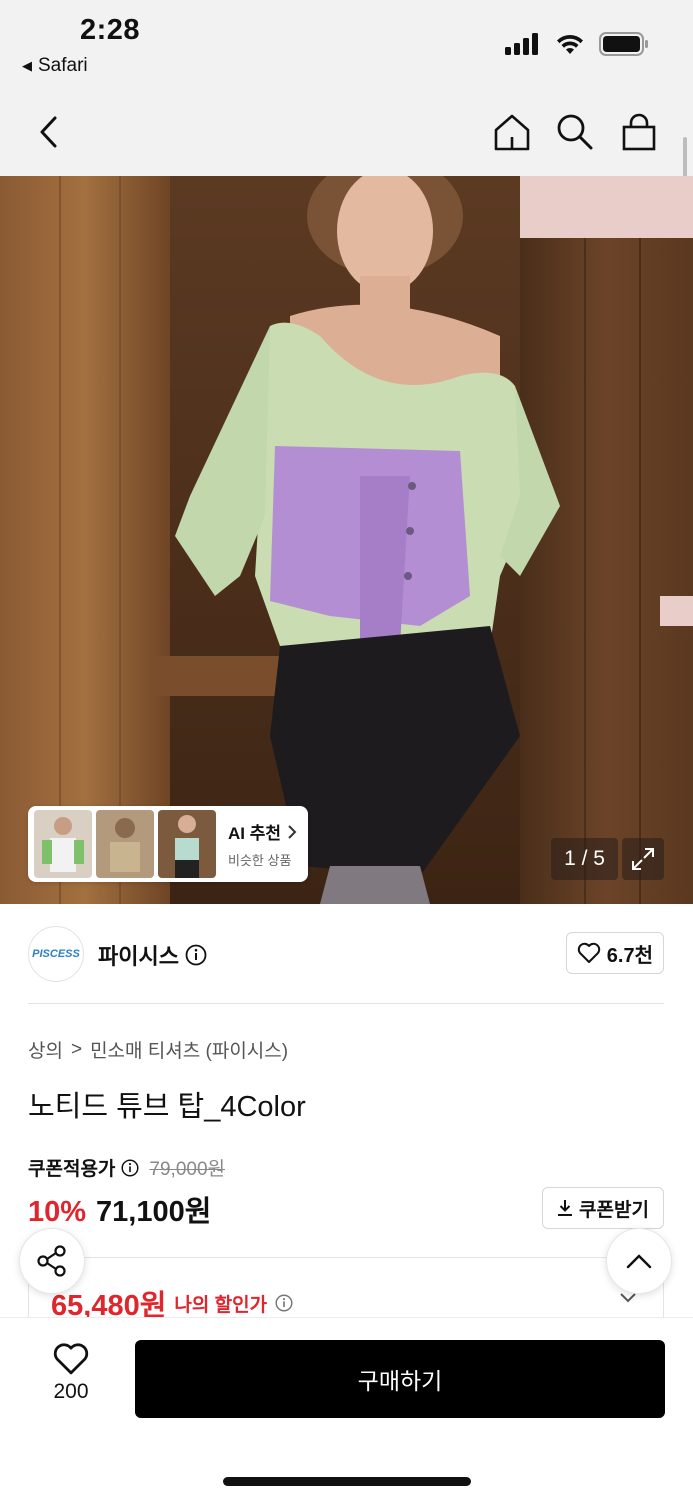  I want to click on status-bar: 2:28 ◀ Safari, so click(346, 45).